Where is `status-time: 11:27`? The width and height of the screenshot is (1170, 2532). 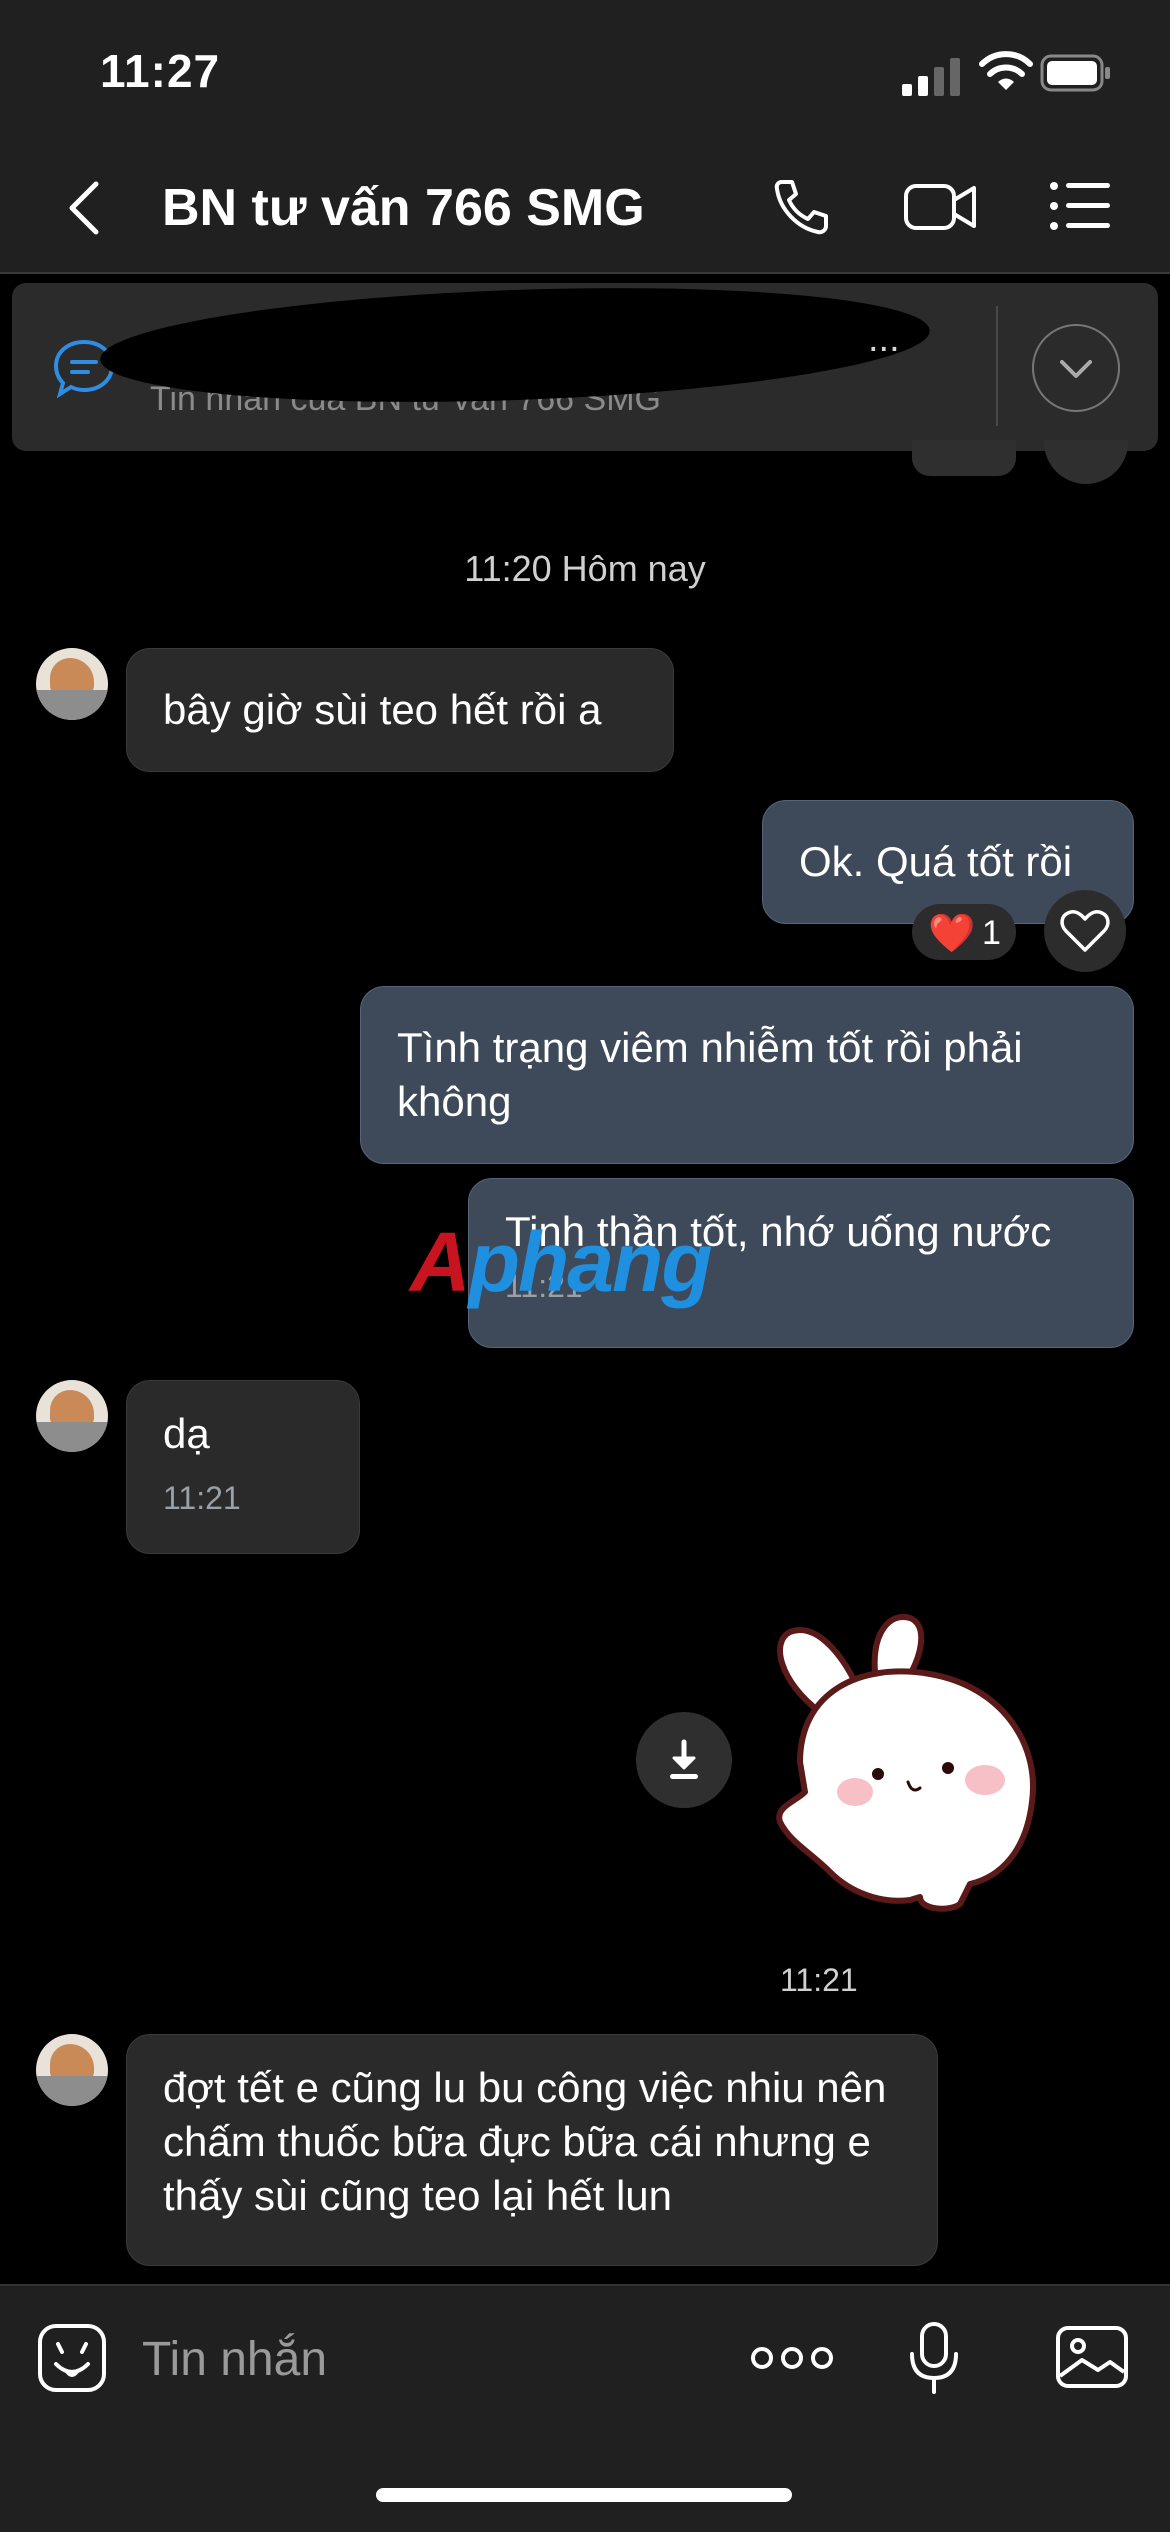
status-time: 11:27 is located at coordinates (160, 71).